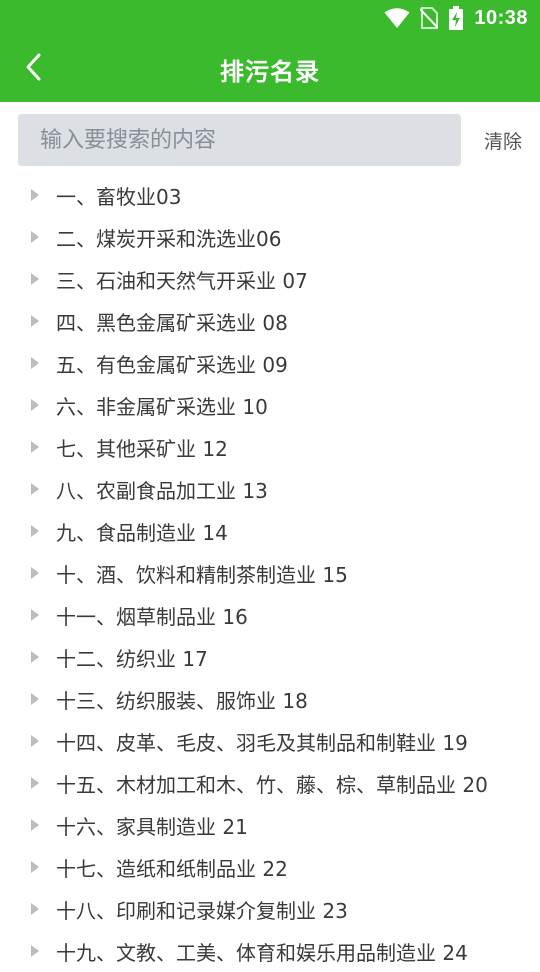 The width and height of the screenshot is (540, 972). Describe the element at coordinates (270, 657) in the screenshot. I see `list-item: 十二、纺织业 17` at that location.